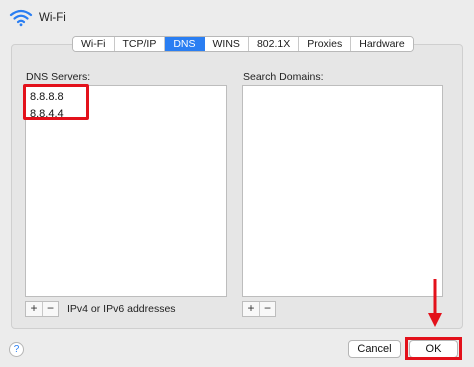  What do you see at coordinates (94, 44) in the screenshot?
I see `tab-wifi: Wi-Fi` at bounding box center [94, 44].